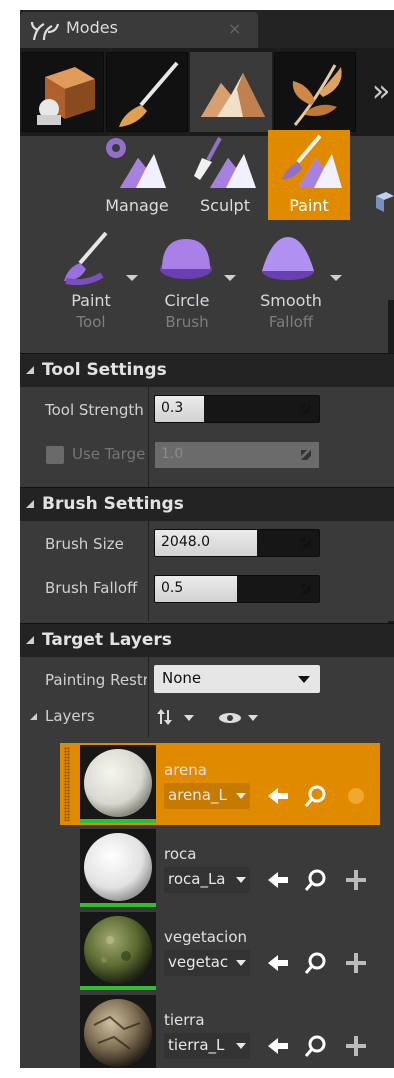 The height and width of the screenshot is (1078, 394). I want to click on paint-tool-button: Paint Tool, so click(96, 280).